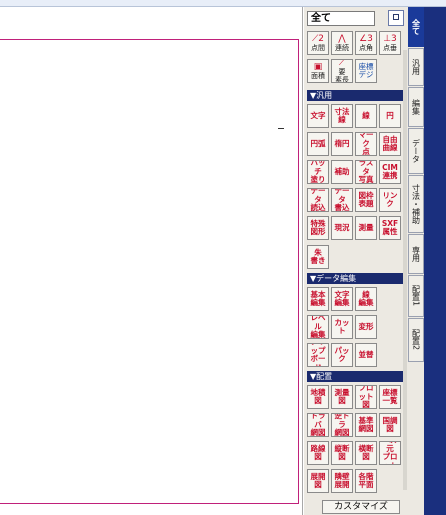 This screenshot has height=515, width=446. Describe the element at coordinates (390, 172) in the screenshot. I see `command-button: CIM 連携` at that location.